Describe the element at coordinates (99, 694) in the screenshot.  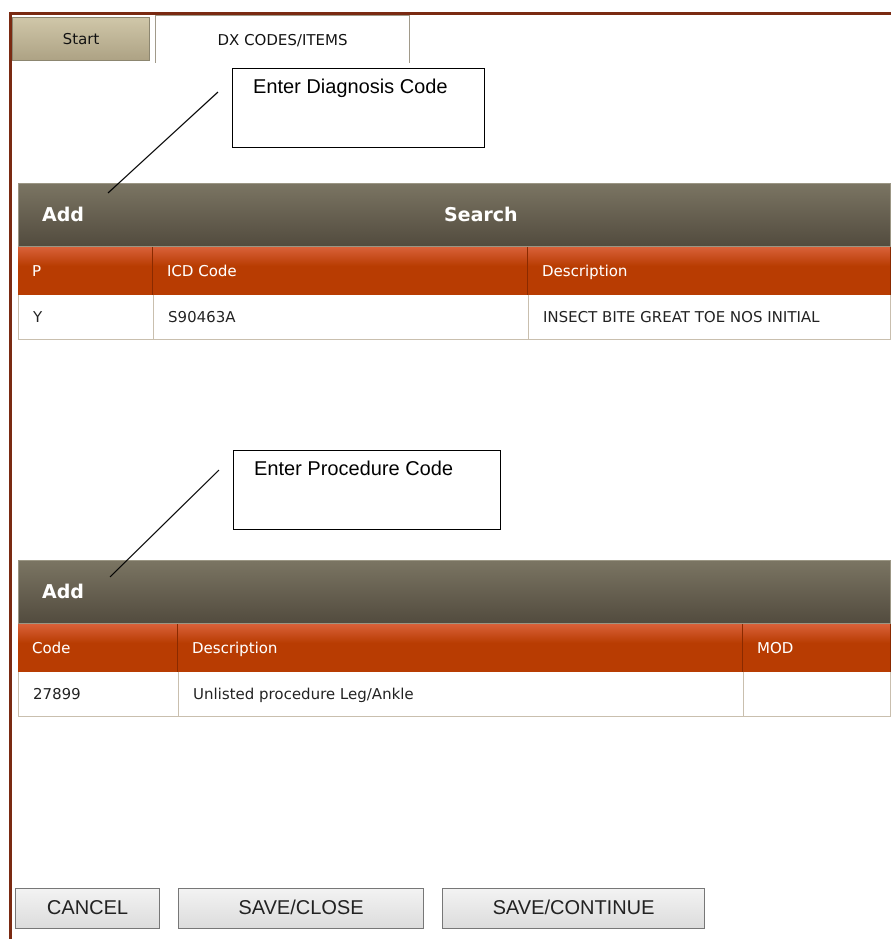
I see `table-cell: 27899` at that location.